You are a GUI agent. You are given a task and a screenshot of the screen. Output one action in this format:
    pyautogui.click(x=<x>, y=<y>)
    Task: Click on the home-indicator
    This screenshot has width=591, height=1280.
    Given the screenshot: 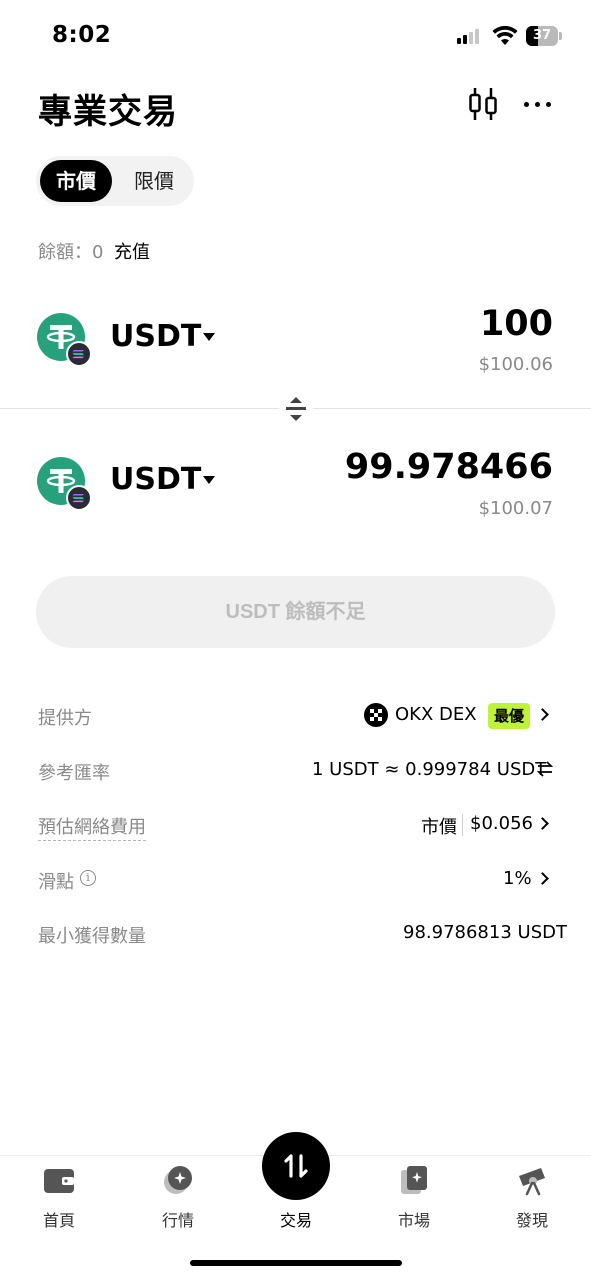 What is the action you would take?
    pyautogui.click(x=296, y=1263)
    